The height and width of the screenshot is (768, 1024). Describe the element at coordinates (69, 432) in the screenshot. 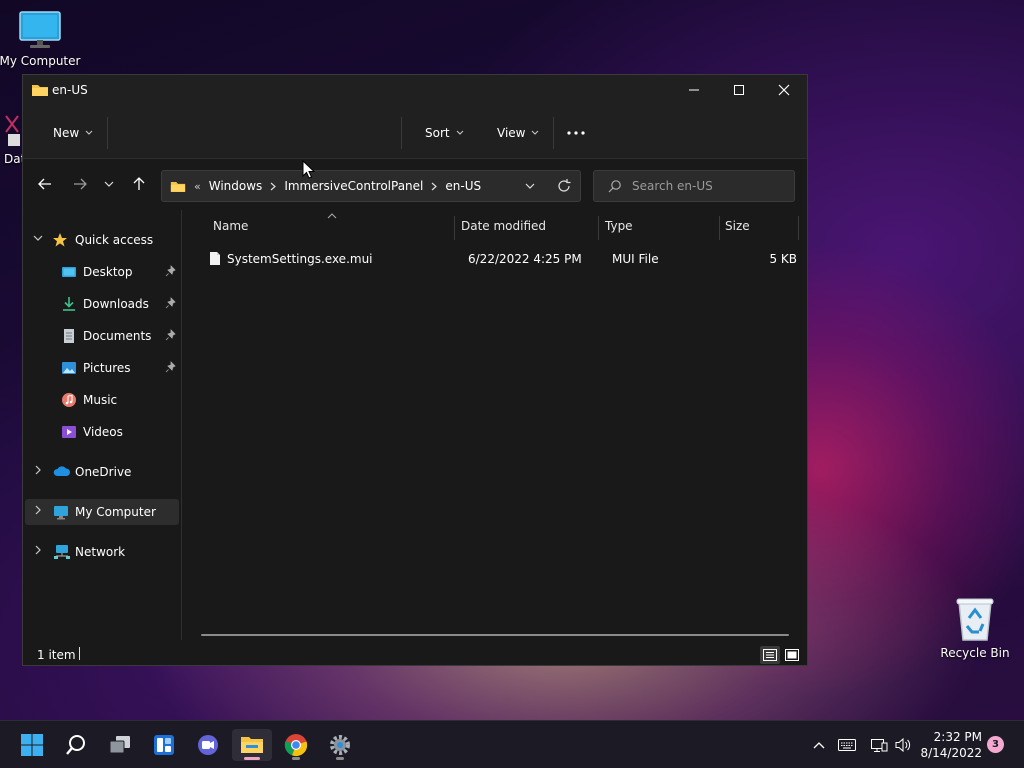

I see `video-icon` at that location.